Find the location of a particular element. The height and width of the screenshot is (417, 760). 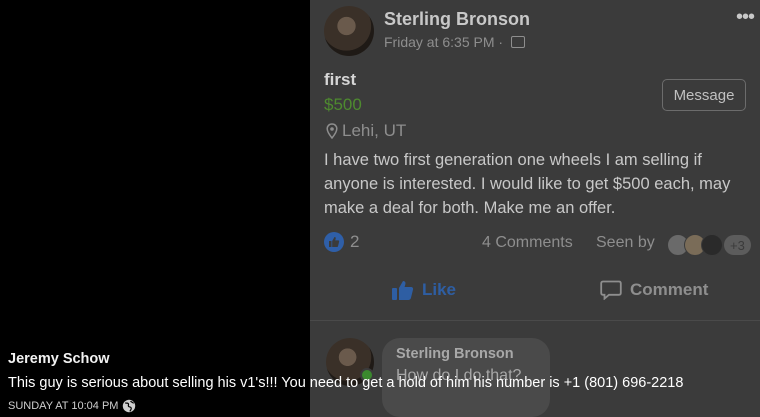

overlay-comment-time: SUNDAY AT 10:04 PM is located at coordinates (63, 406).